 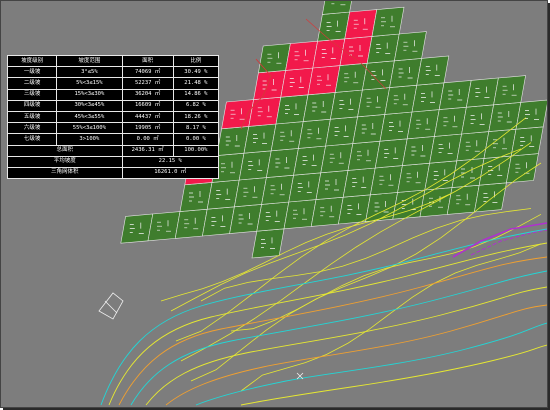 I want to click on tin-volume-row: 三角网体积 16261.0 ㎥, so click(x=113, y=173).